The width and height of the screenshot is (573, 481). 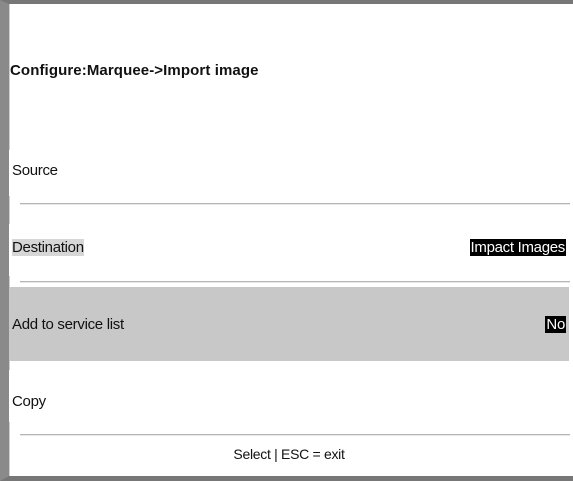 I want to click on menu-item-destination-label: Destination, so click(x=48, y=247).